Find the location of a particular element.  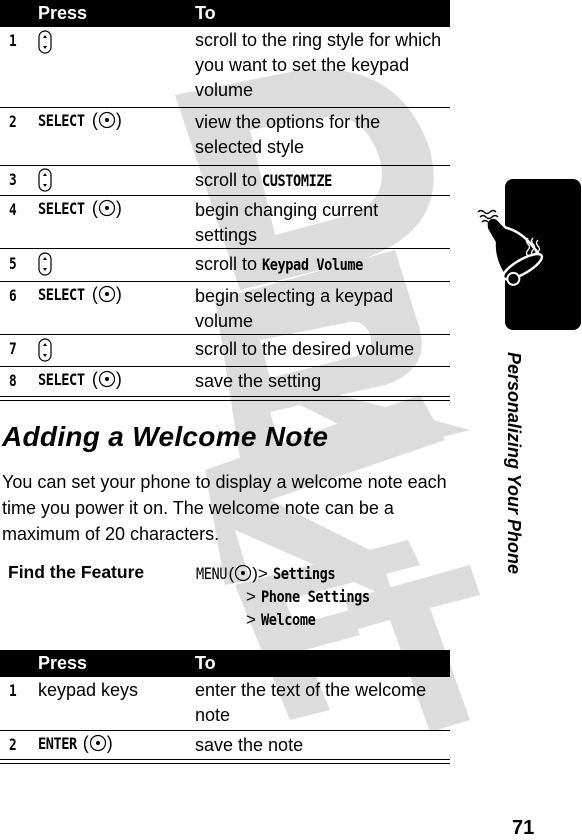

step-action: save the setting is located at coordinates (258, 381).